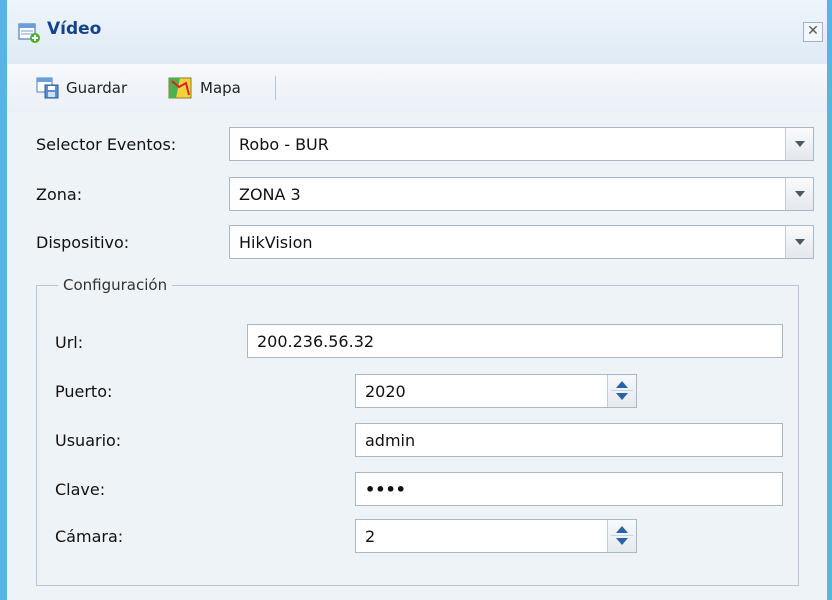 The width and height of the screenshot is (832, 600). I want to click on selector-eventos-label: Selector Eventos:, so click(106, 144).